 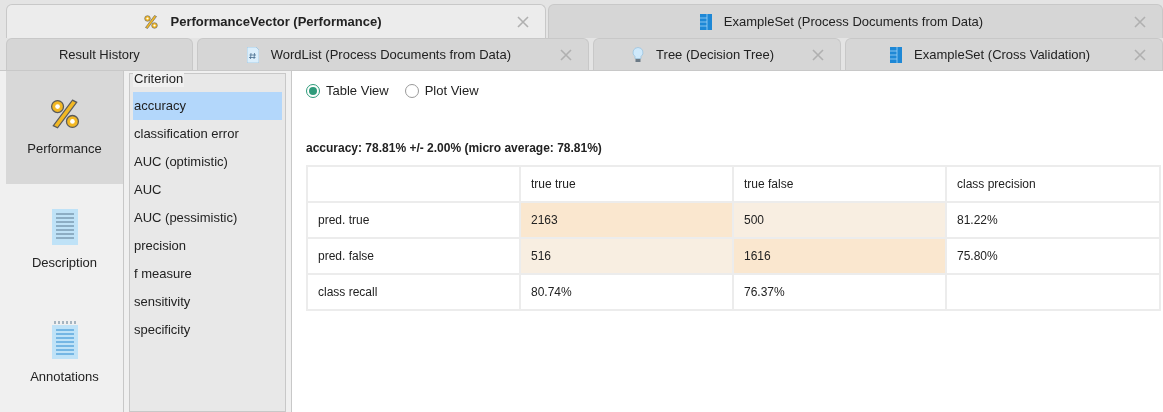 What do you see at coordinates (839, 292) in the screenshot?
I see `table-cell: 76.37%` at bounding box center [839, 292].